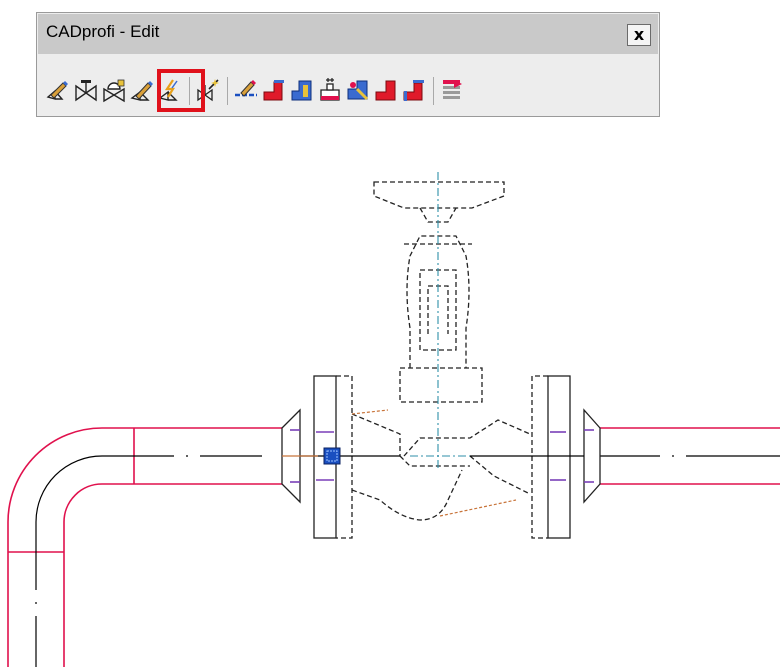 Image resolution: width=780 pixels, height=667 pixels. I want to click on pipe-elbow, so click(144, 547).